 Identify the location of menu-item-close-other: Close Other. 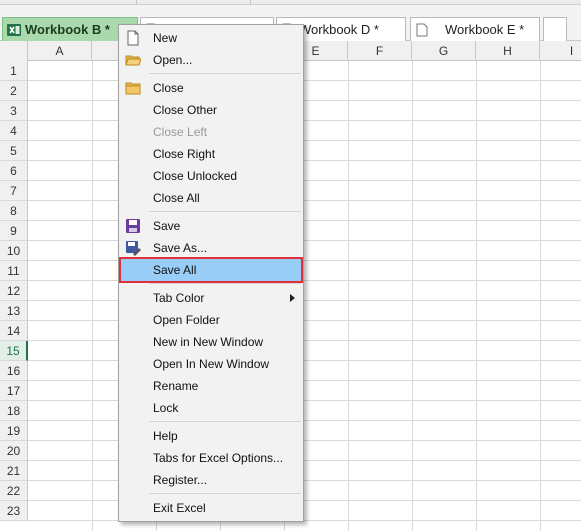
(211, 110).